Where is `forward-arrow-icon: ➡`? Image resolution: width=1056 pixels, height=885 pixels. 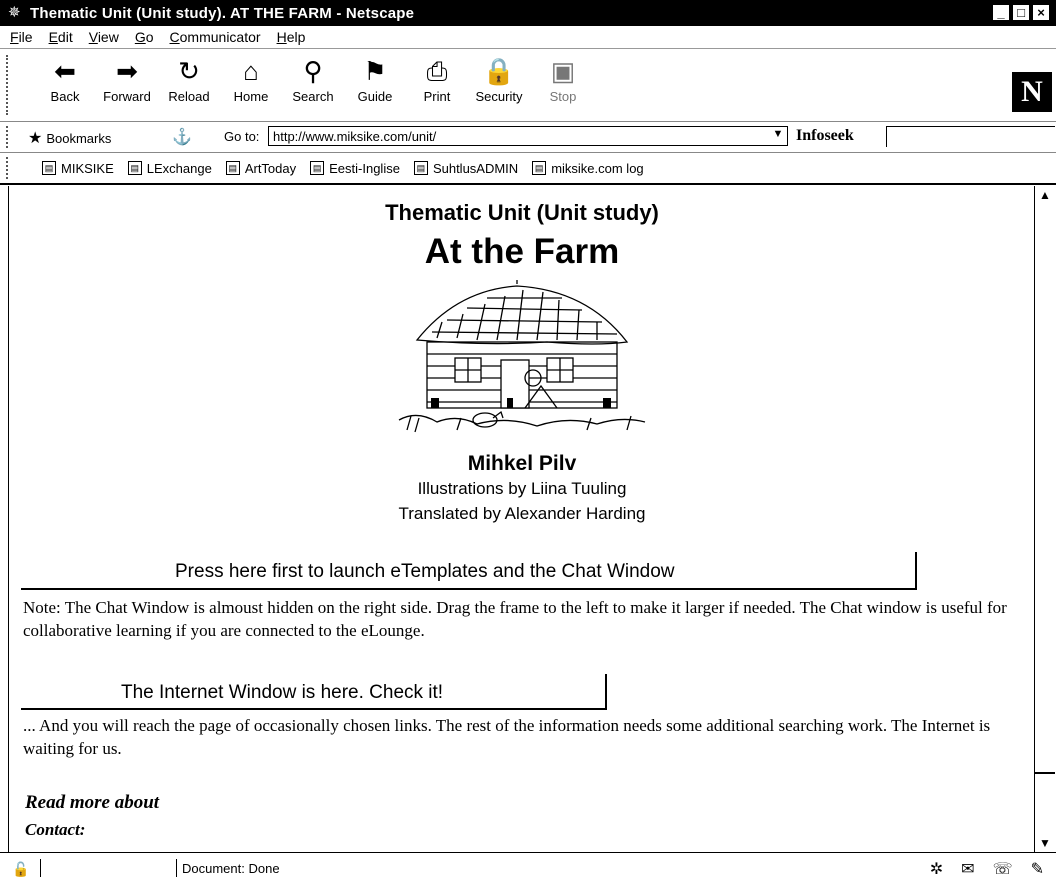 forward-arrow-icon: ➡ is located at coordinates (127, 71).